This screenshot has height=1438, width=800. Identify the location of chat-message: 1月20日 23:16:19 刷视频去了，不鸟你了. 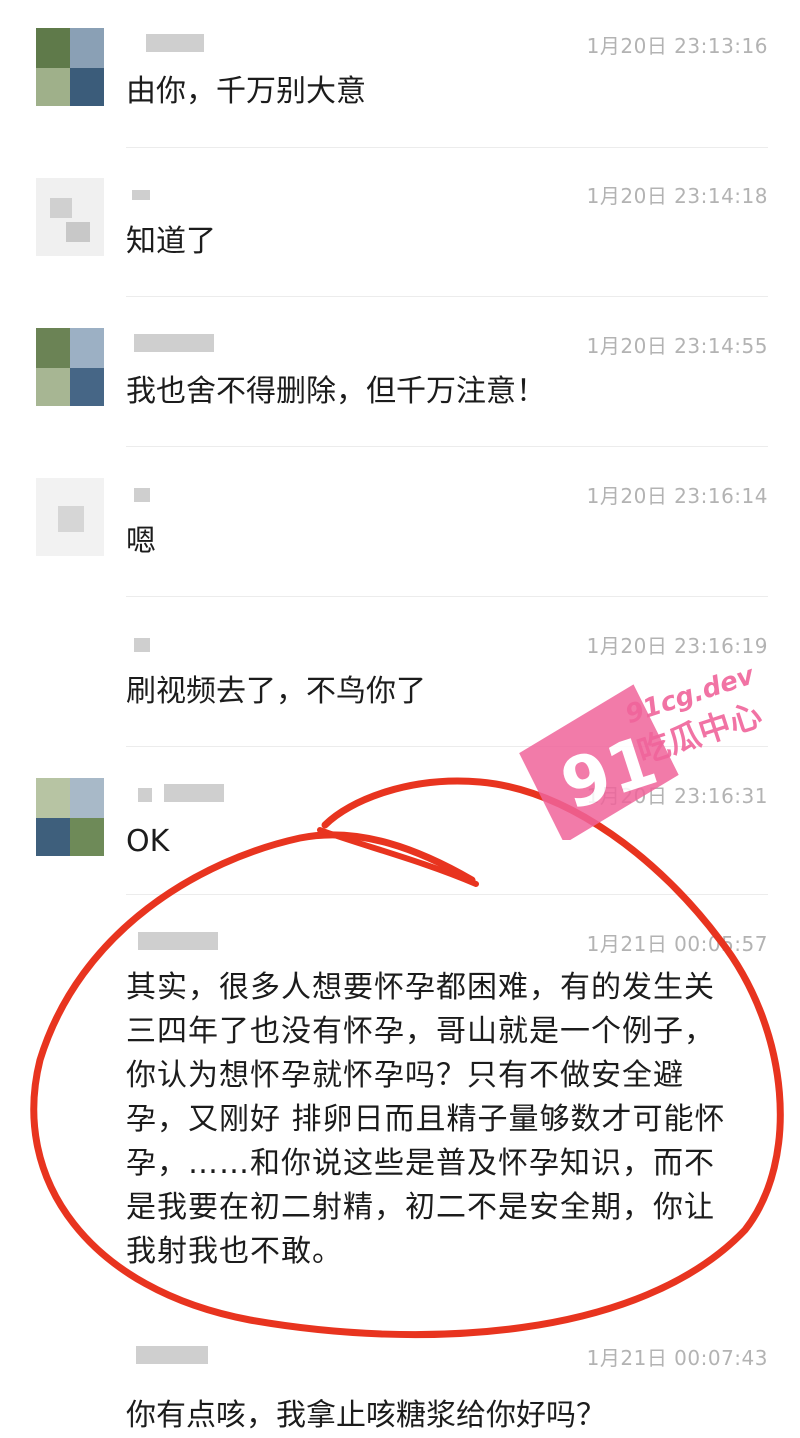
(400, 674).